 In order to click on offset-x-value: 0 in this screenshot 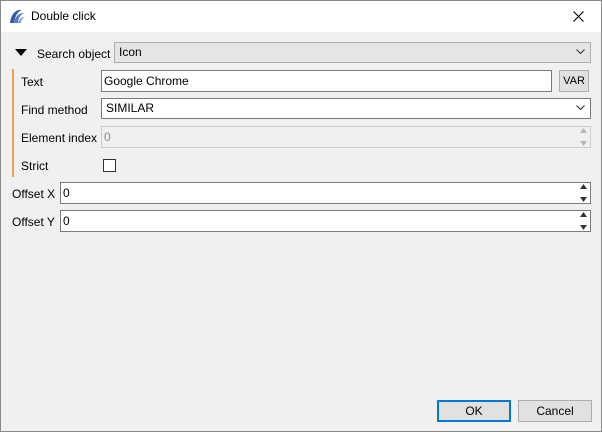, I will do `click(66, 193)`.